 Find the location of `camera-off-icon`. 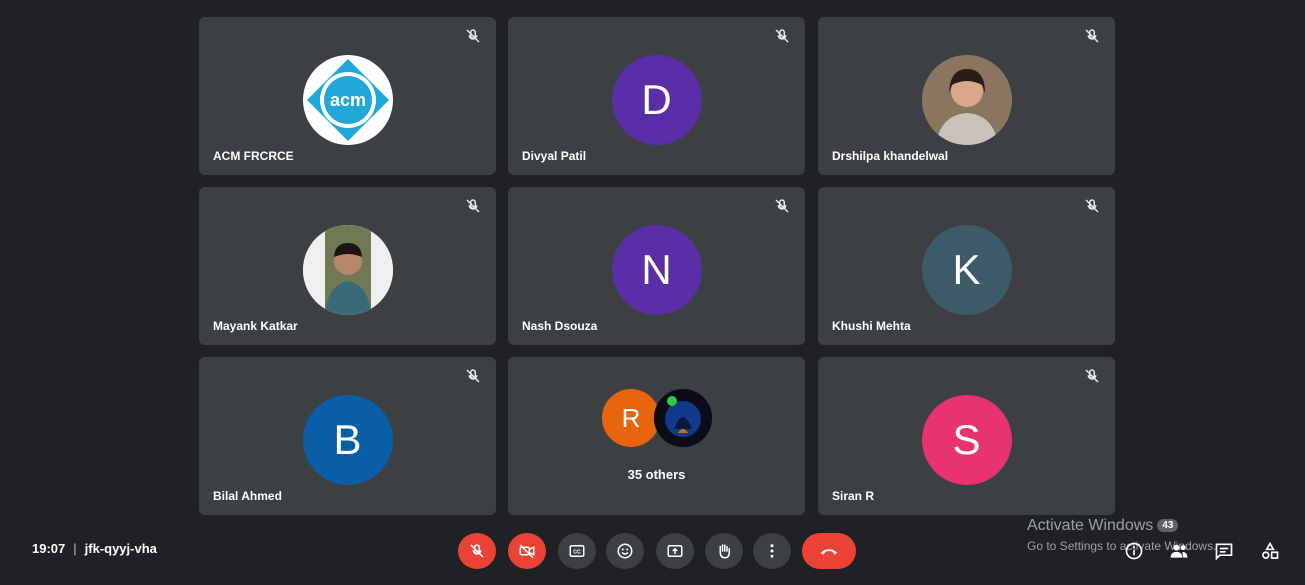

camera-off-icon is located at coordinates (527, 551).